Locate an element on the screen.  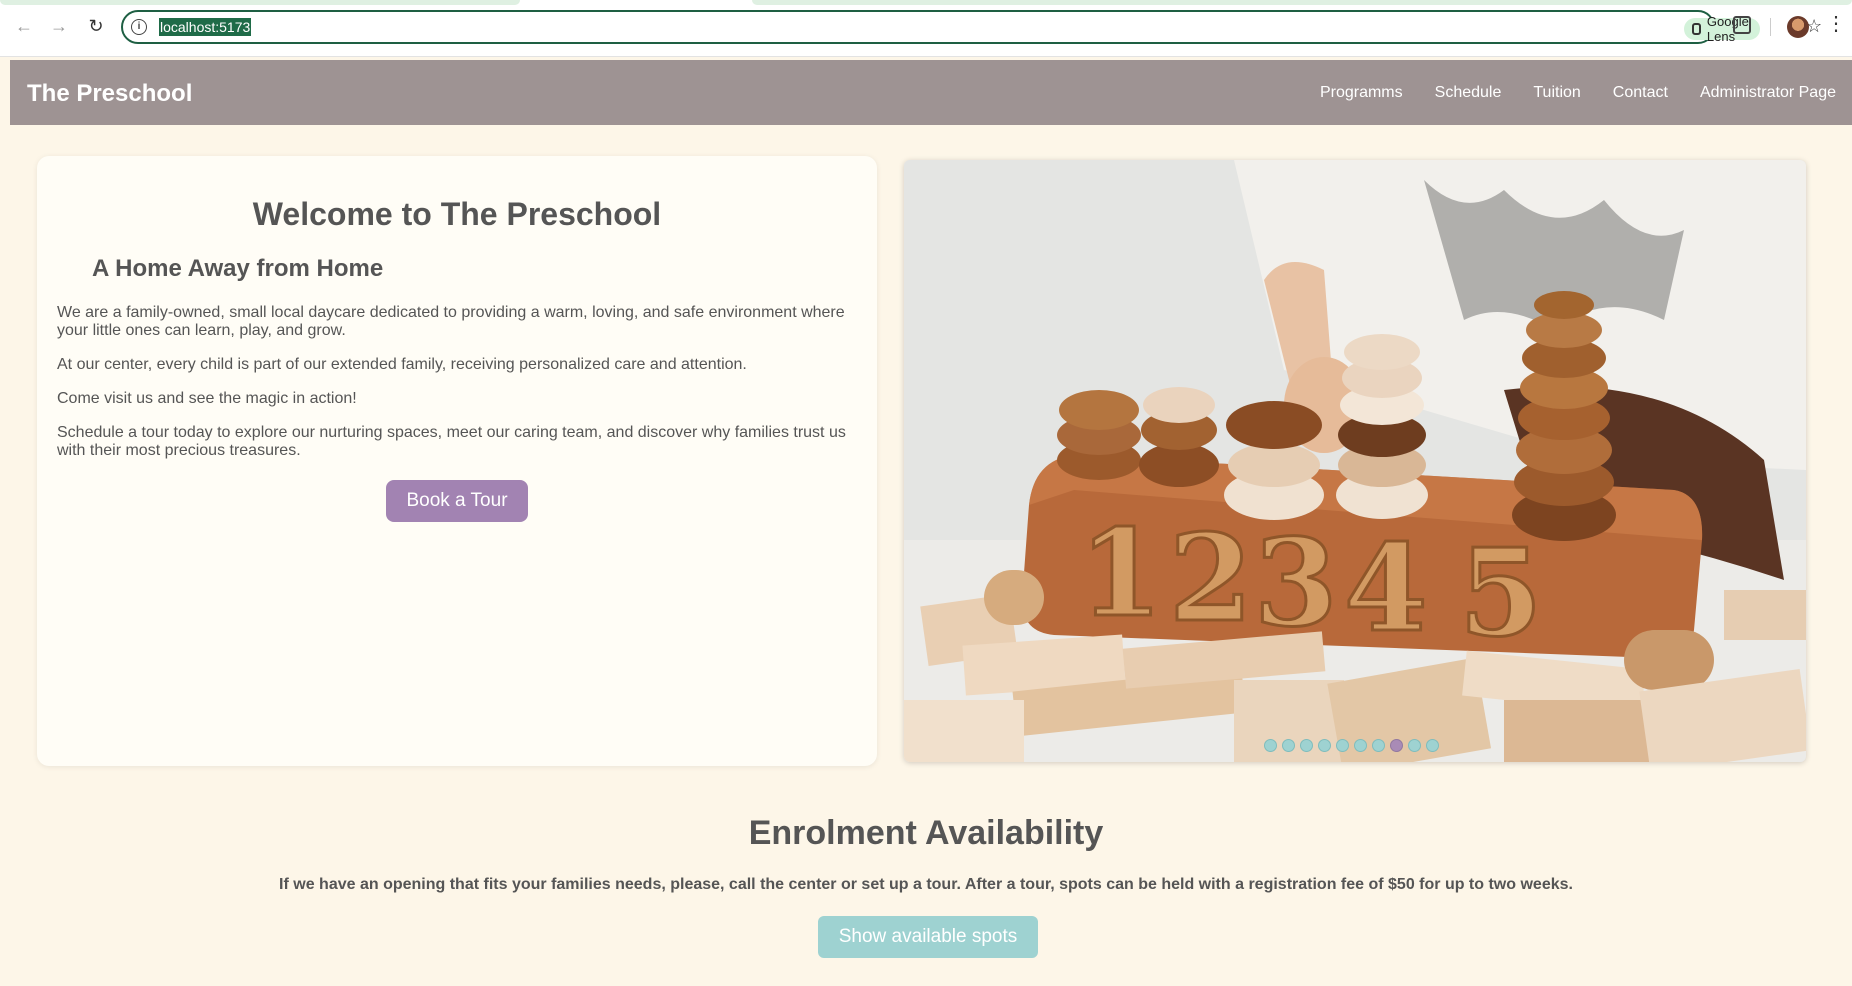
toolbar-divider is located at coordinates (1770, 27).